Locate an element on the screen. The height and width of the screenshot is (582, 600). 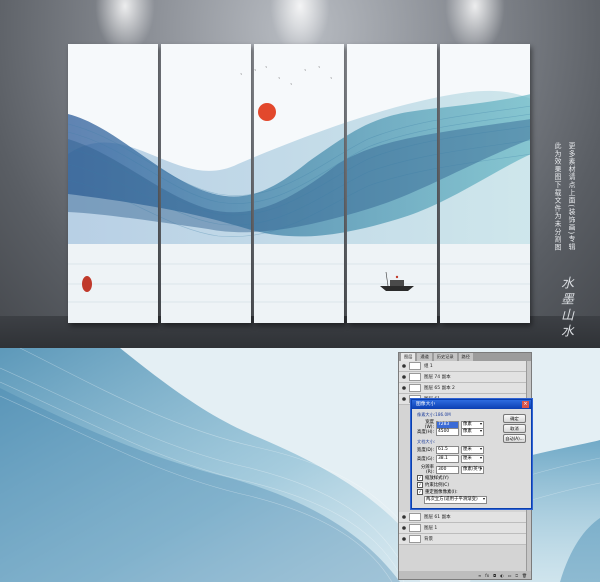
dialog-title: 图像大小 is located at coordinates (471, 404).